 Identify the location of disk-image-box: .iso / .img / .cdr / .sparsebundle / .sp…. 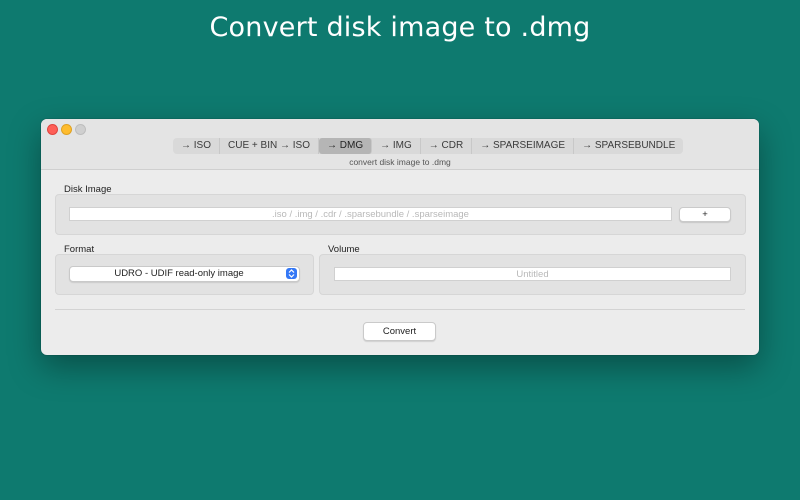
(400, 214).